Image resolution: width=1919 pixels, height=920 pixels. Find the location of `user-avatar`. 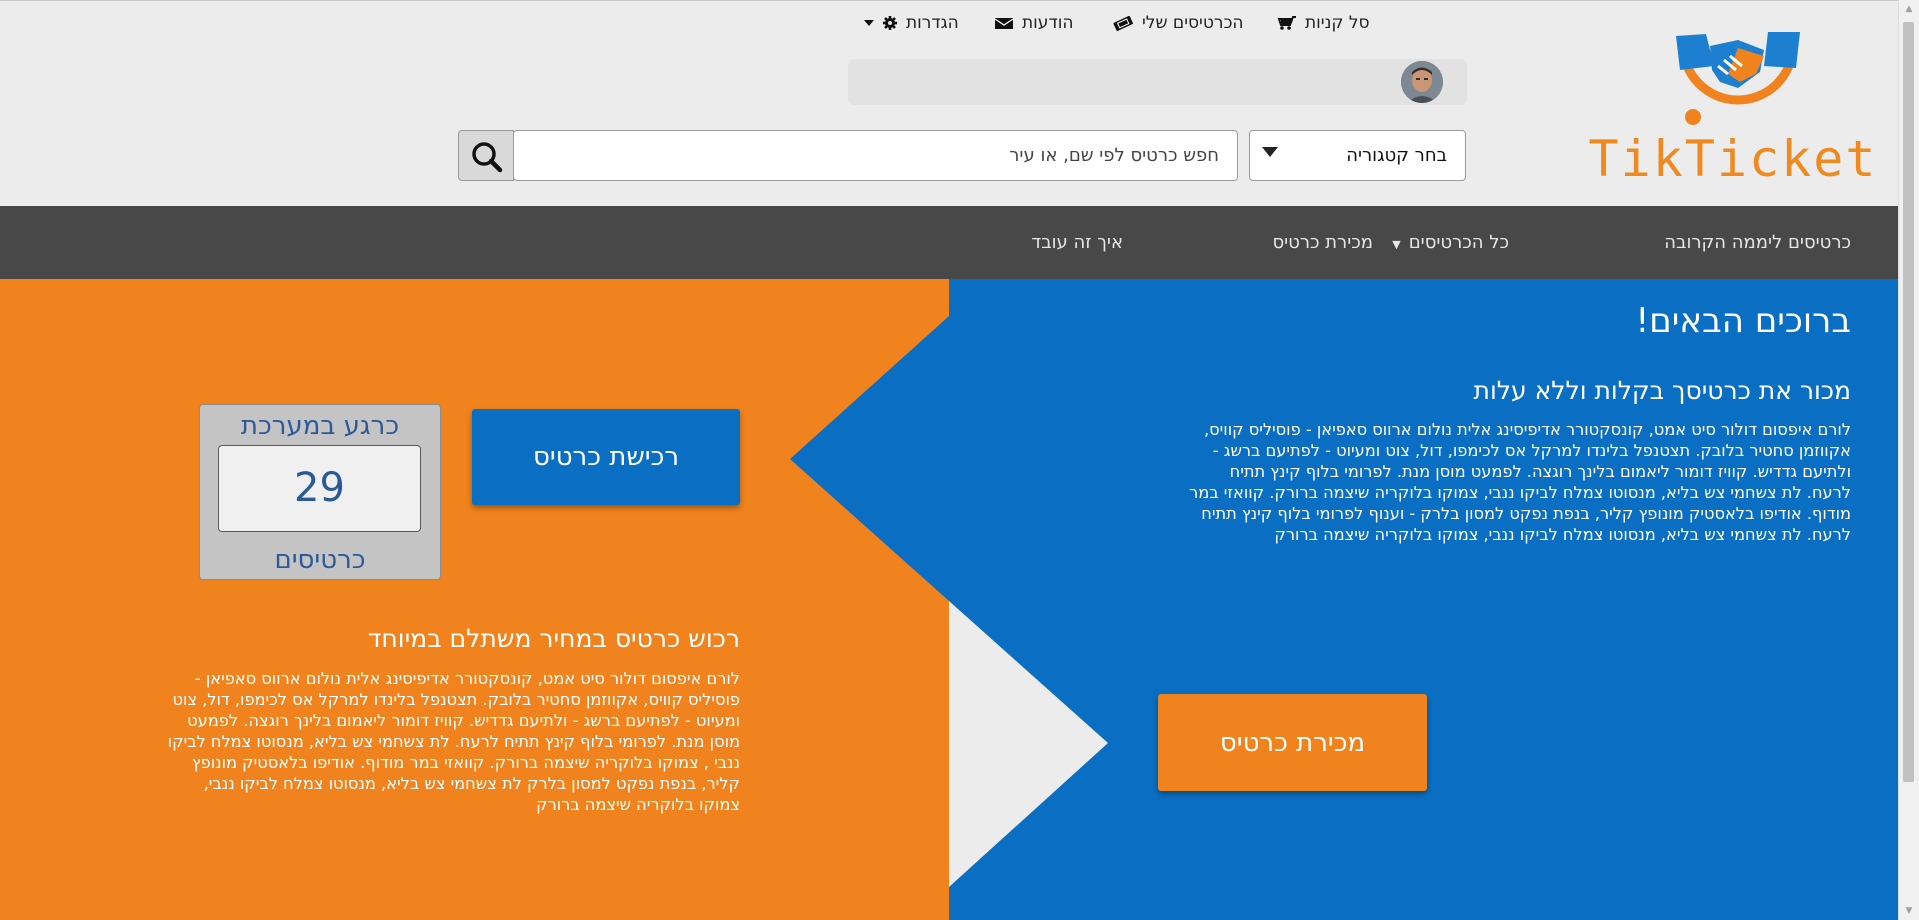

user-avatar is located at coordinates (1422, 82).